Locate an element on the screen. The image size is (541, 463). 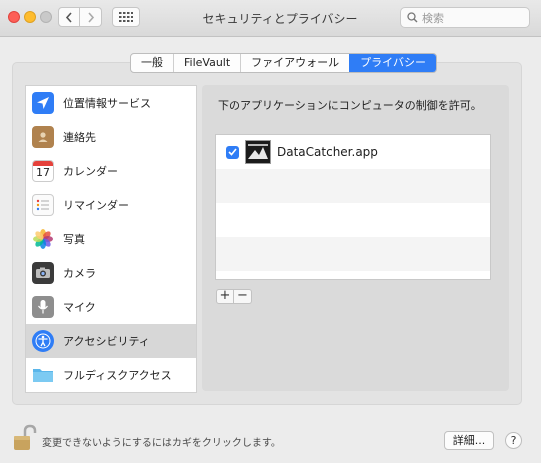
sidebar-item-contacts: 連絡先 is located at coordinates (111, 137).